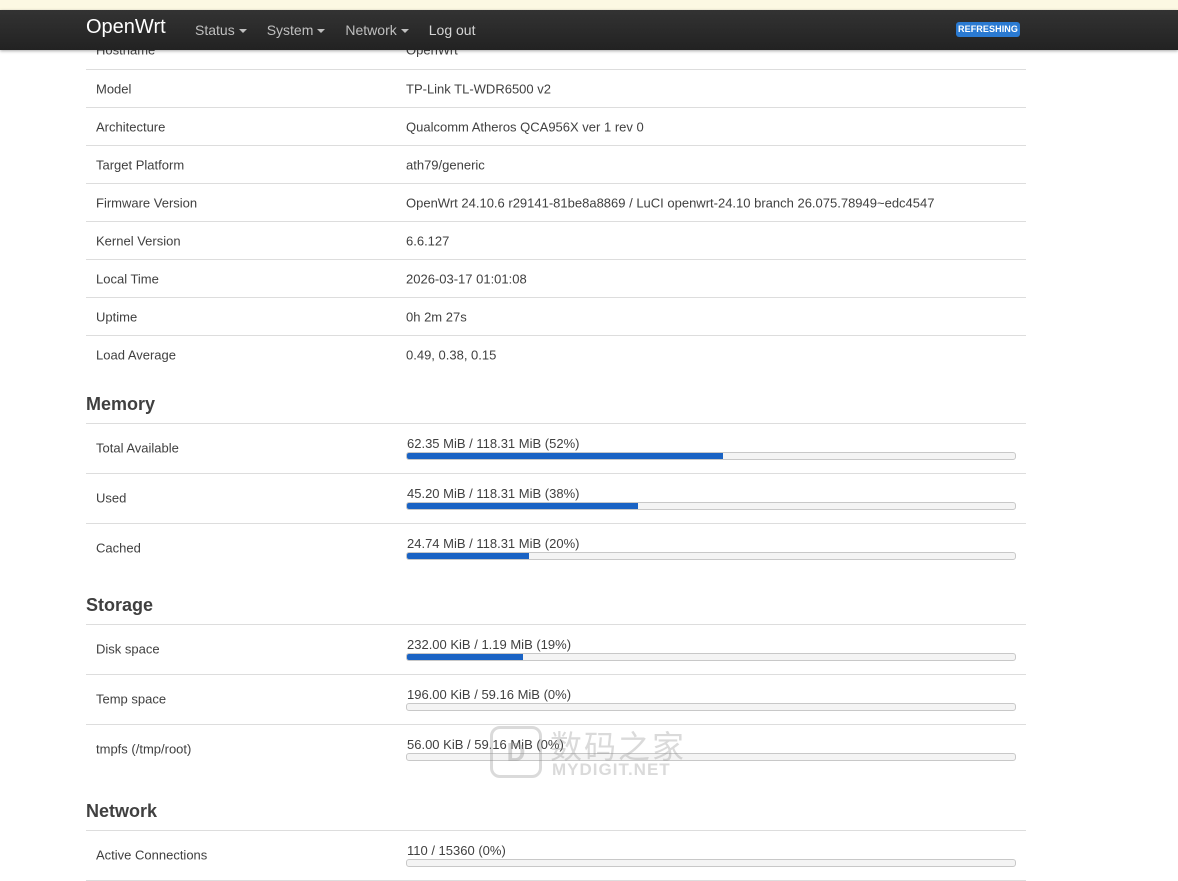 Image resolution: width=1178 pixels, height=881 pixels. What do you see at coordinates (117, 316) in the screenshot?
I see `row-label: Uptime` at bounding box center [117, 316].